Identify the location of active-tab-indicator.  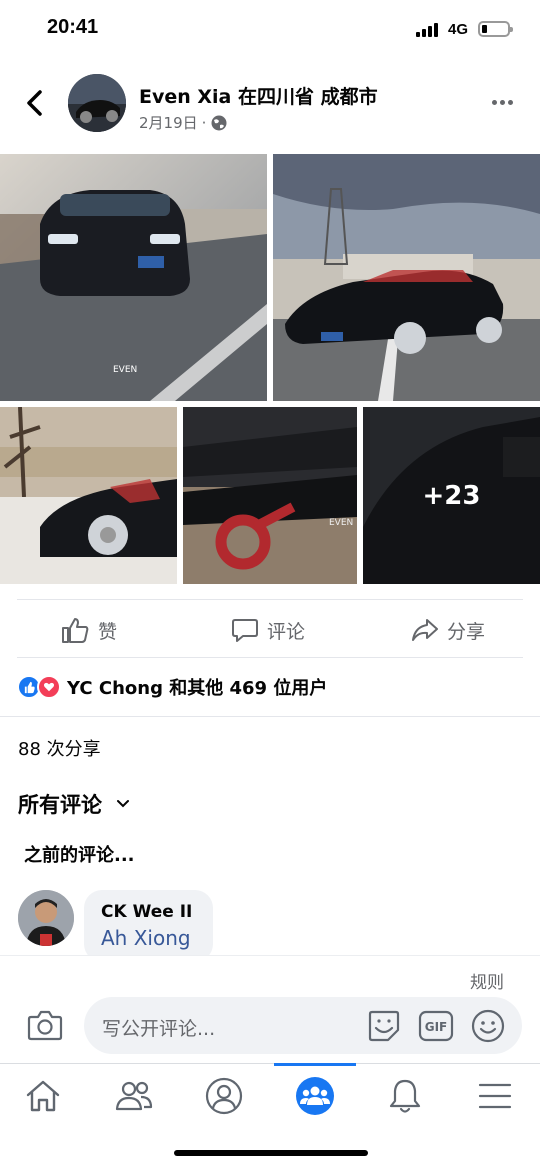
(315, 1064).